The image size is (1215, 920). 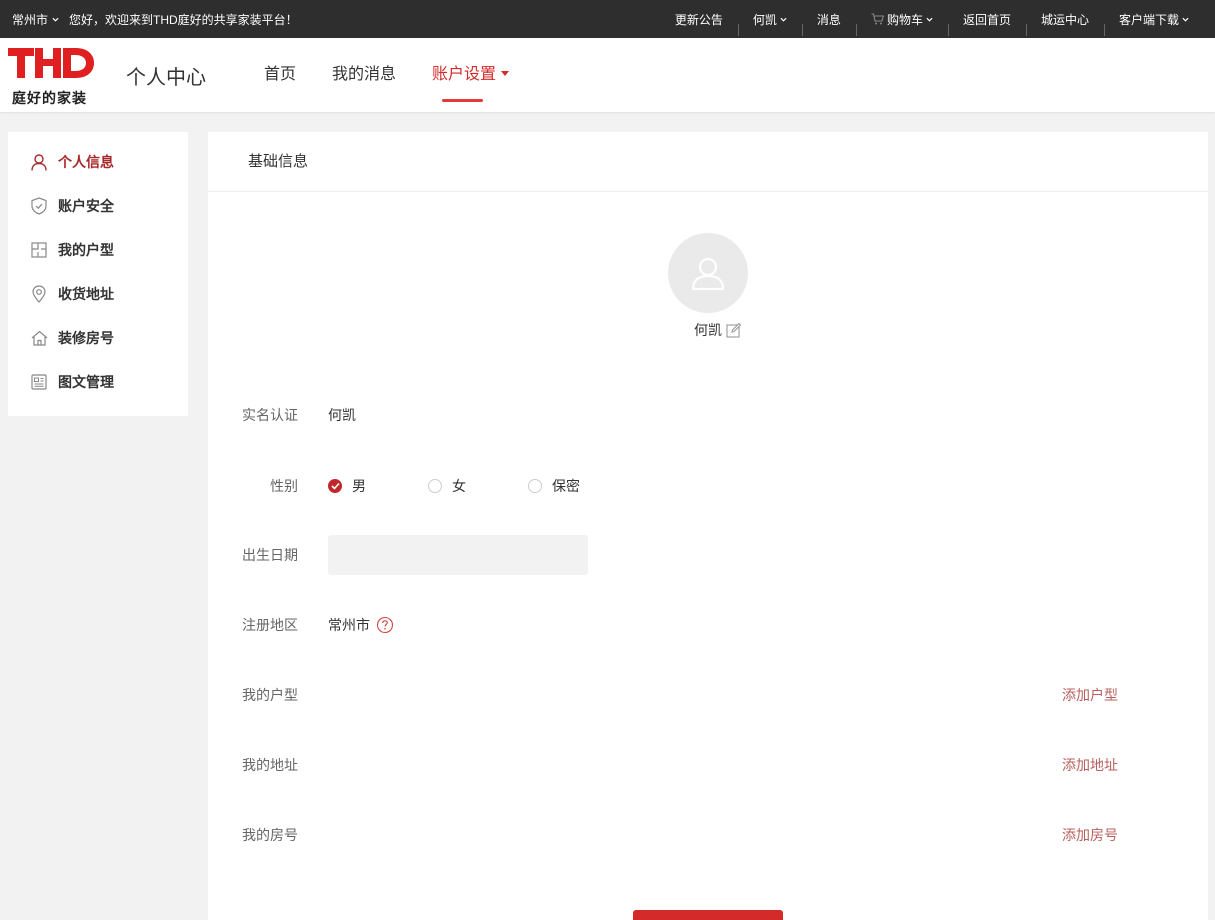 What do you see at coordinates (270, 835) in the screenshot?
I see `room-label: 我的房号` at bounding box center [270, 835].